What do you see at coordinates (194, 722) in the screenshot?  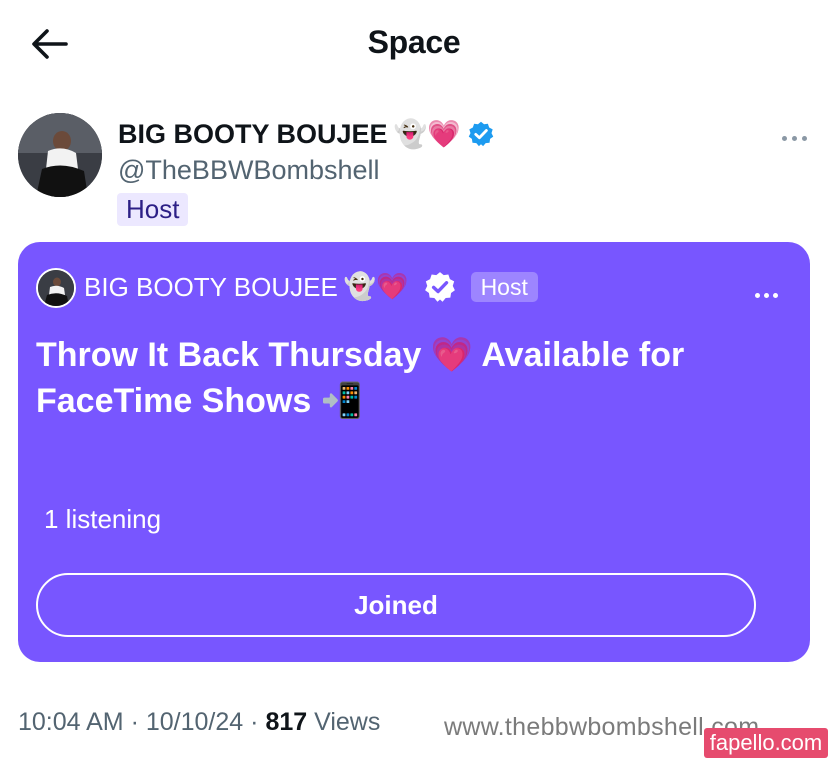 I see `post-date: 10/10/24` at bounding box center [194, 722].